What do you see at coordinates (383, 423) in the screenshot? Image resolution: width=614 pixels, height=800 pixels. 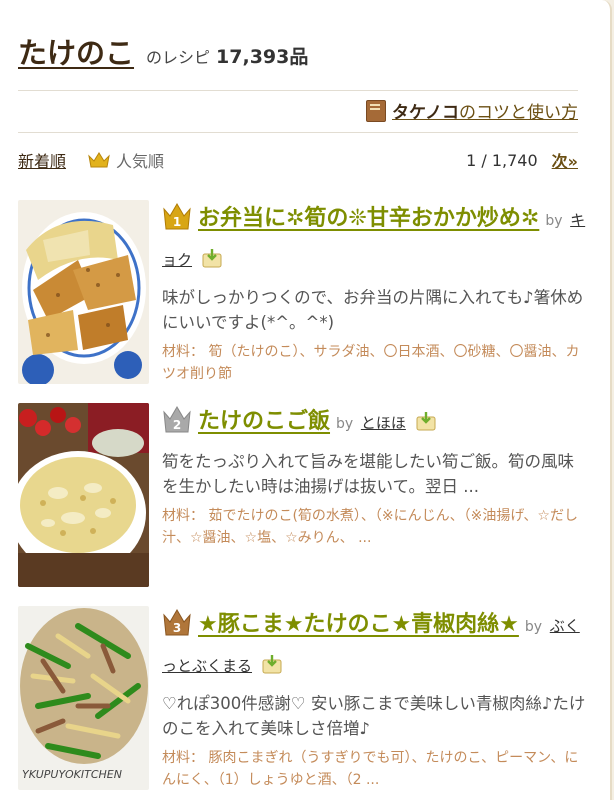 I see `author-link: とほほ` at bounding box center [383, 423].